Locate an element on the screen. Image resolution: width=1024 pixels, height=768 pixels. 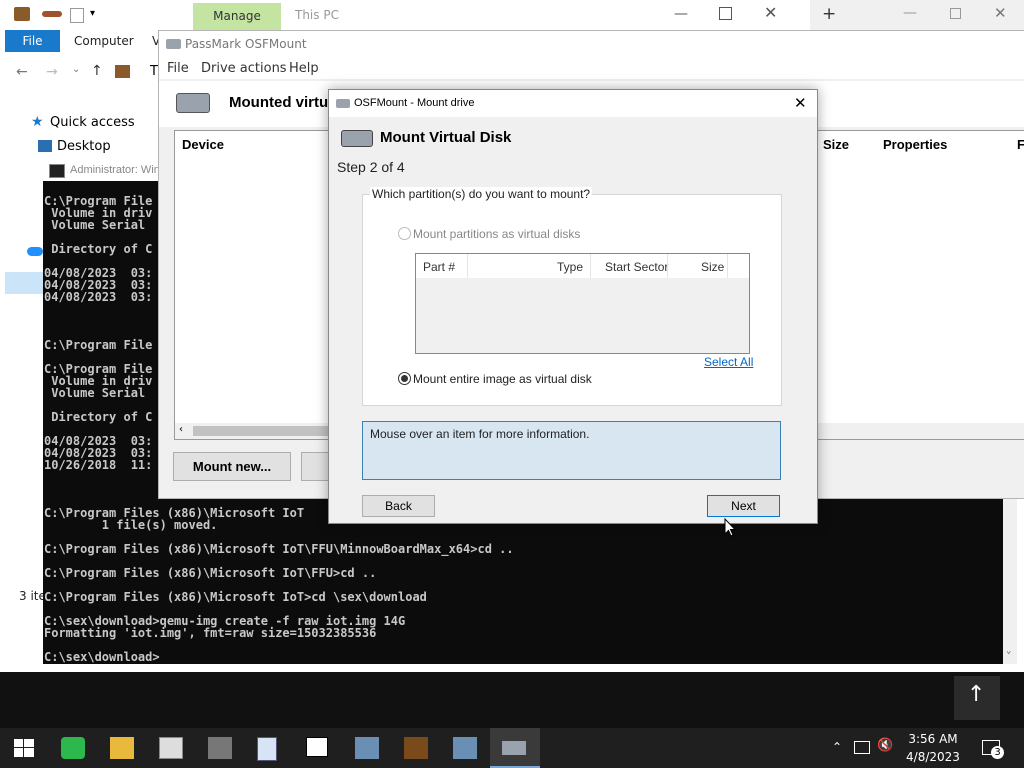
column-start-sector: Start Sector is located at coordinates (636, 267).